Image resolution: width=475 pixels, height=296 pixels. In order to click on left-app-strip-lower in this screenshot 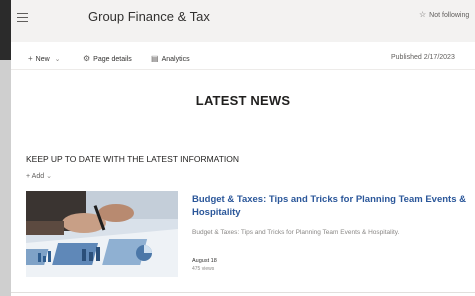, I will do `click(5, 178)`.